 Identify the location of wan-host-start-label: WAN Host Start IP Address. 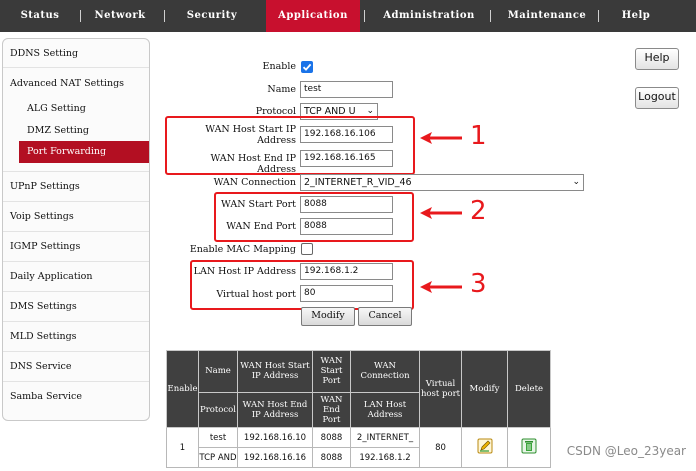
(233, 135).